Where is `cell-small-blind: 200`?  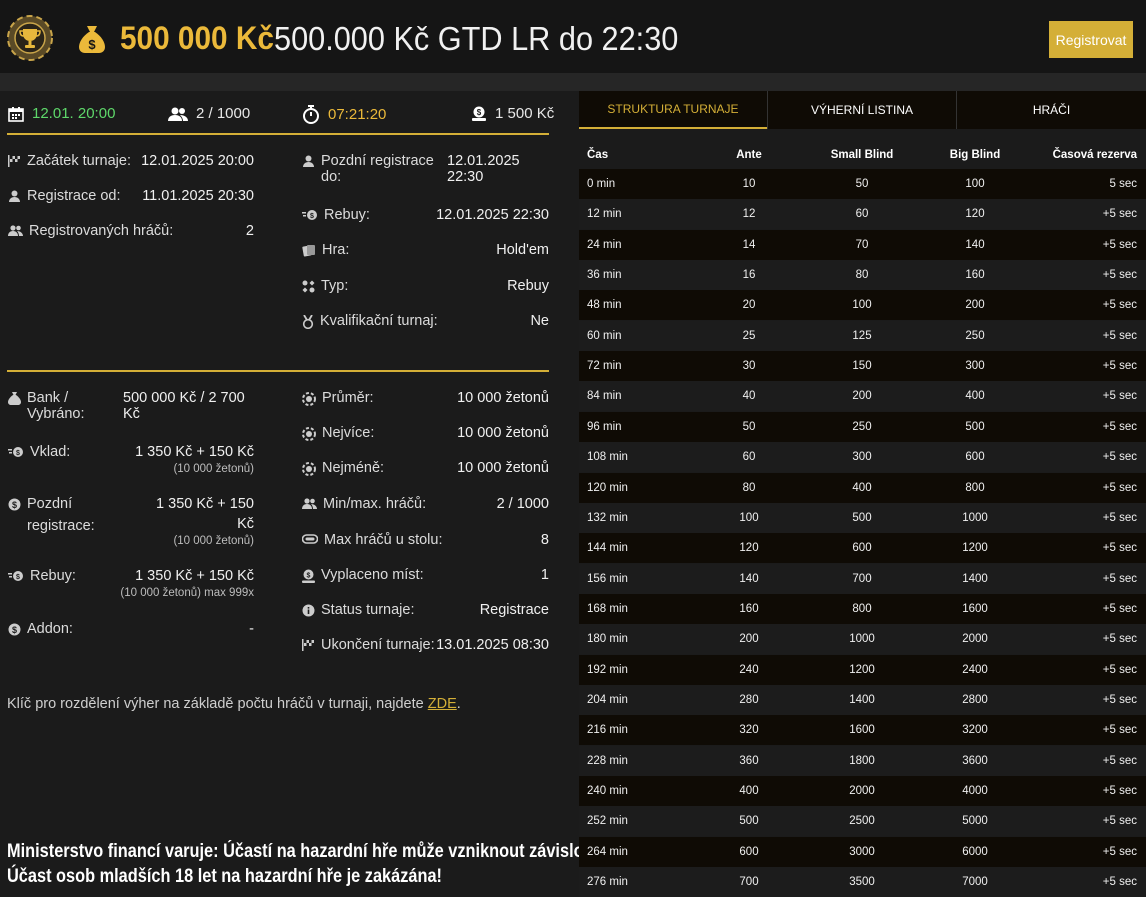
cell-small-blind: 200 is located at coordinates (862, 396).